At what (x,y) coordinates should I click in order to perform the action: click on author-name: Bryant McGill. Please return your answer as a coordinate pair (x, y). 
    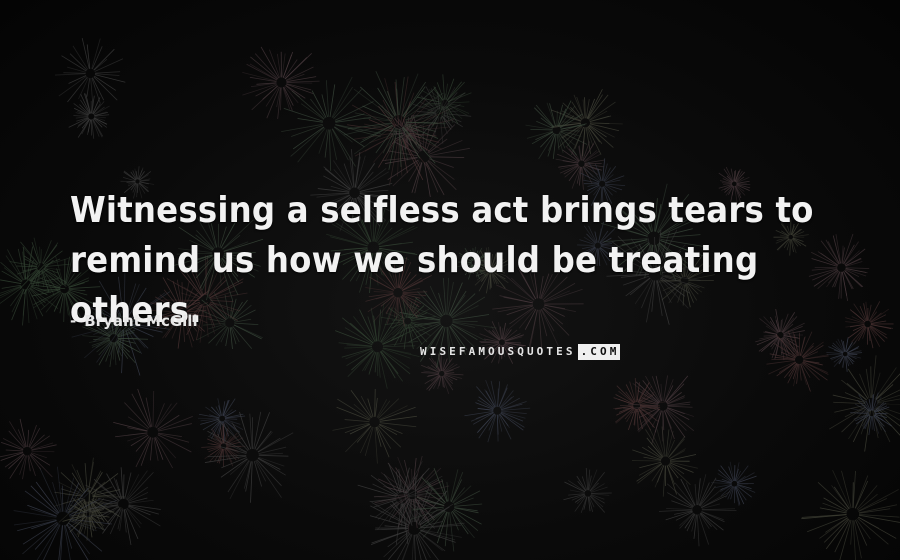
    Looking at the image, I should click on (141, 321).